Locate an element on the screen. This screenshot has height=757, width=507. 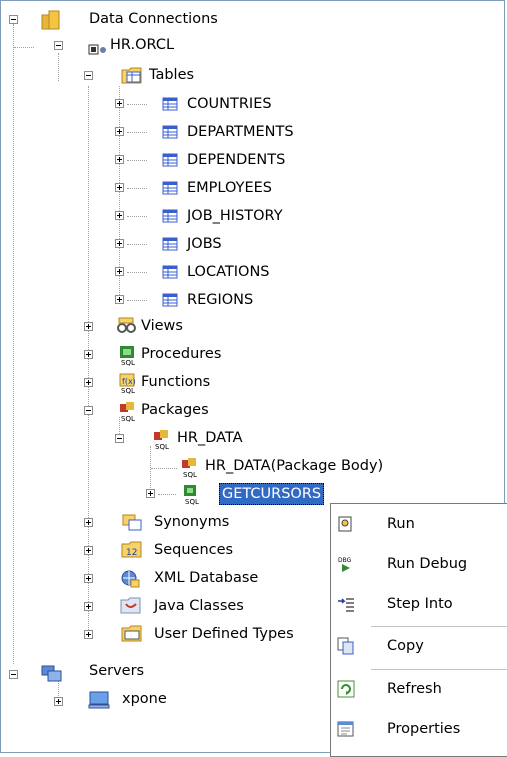
getcursors-item: GETCURSORS is located at coordinates (272, 494).